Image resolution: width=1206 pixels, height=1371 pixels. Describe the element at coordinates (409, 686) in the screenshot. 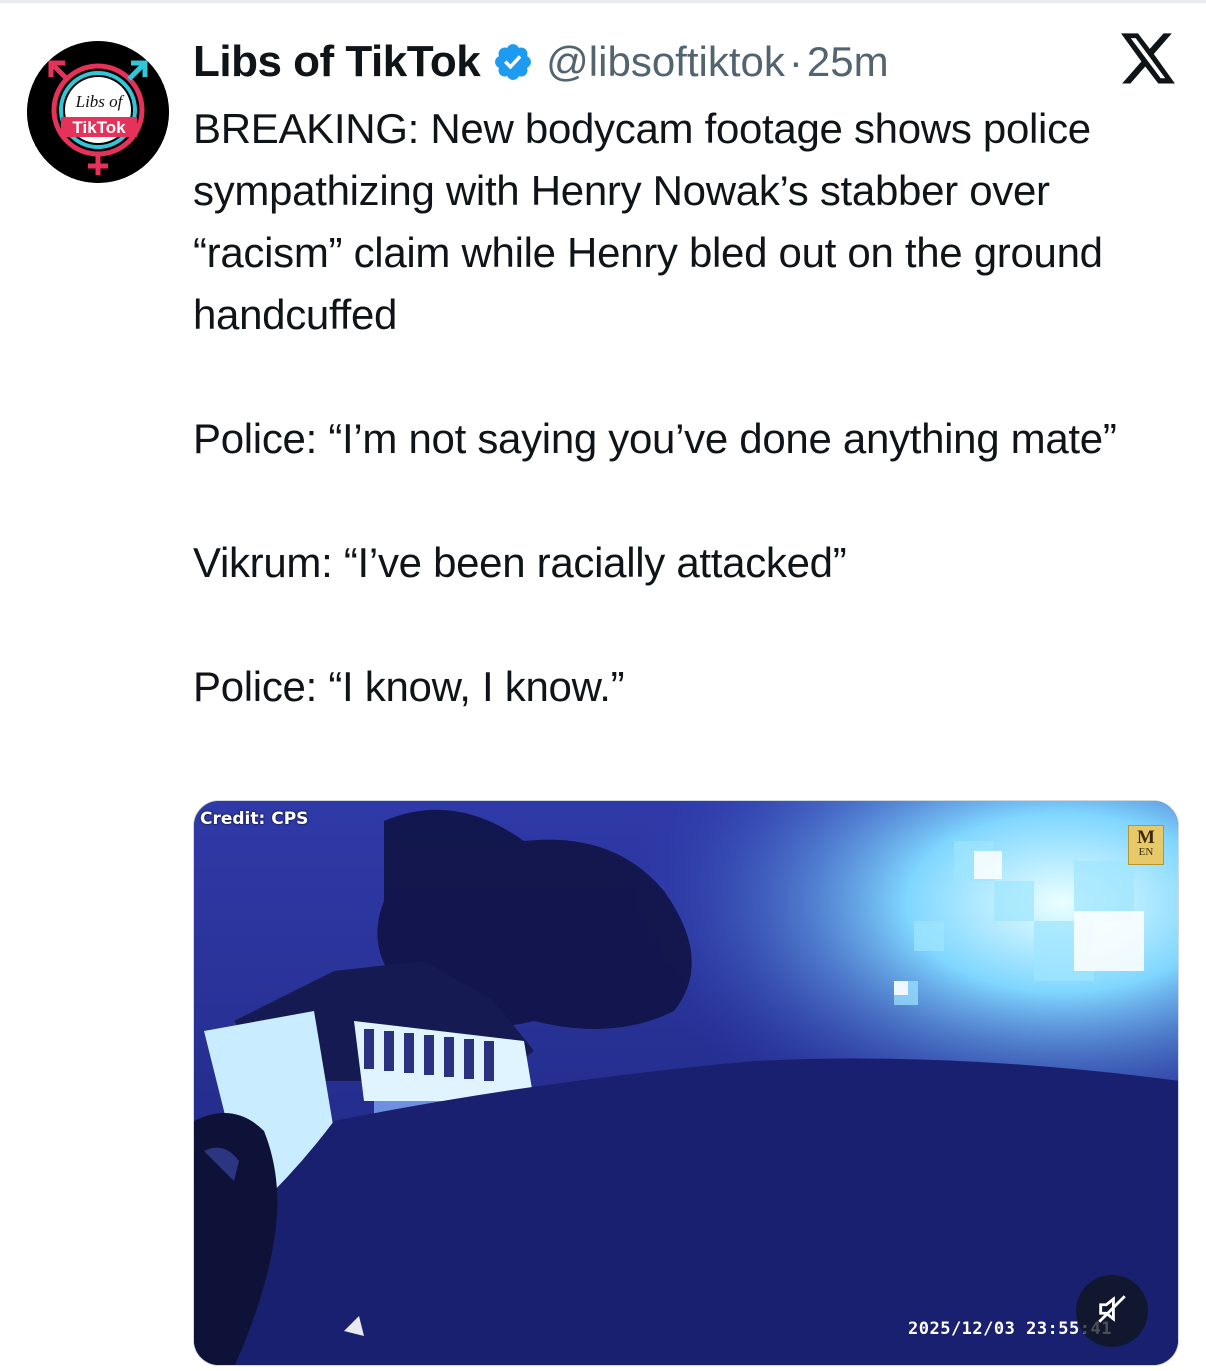

I see `tweet-paragraph: Police: “I know, I know.”` at that location.